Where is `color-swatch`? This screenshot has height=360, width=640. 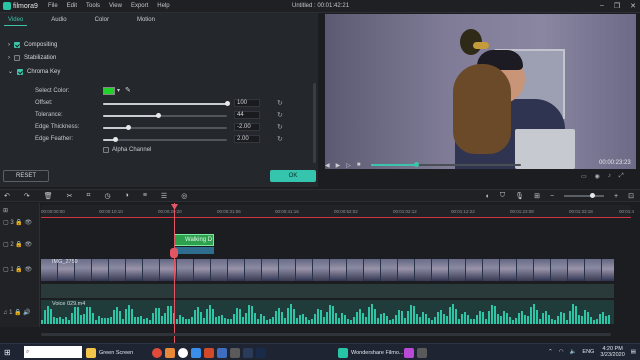 color-swatch is located at coordinates (109, 91).